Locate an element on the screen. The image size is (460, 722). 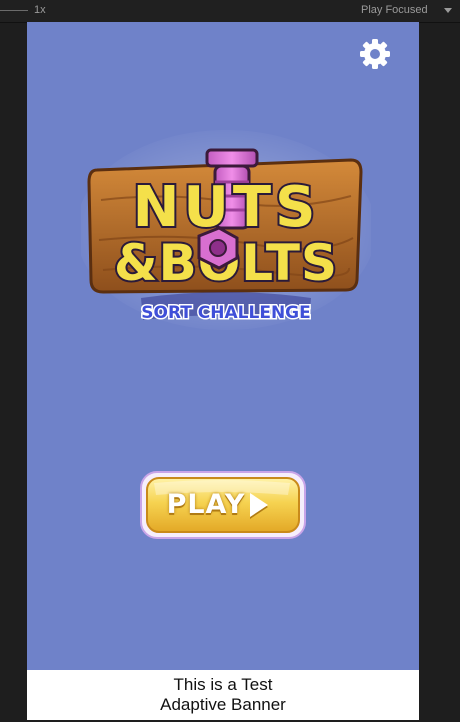
ad-banner: This is a Test Adaptive Banner is located at coordinates (223, 695).